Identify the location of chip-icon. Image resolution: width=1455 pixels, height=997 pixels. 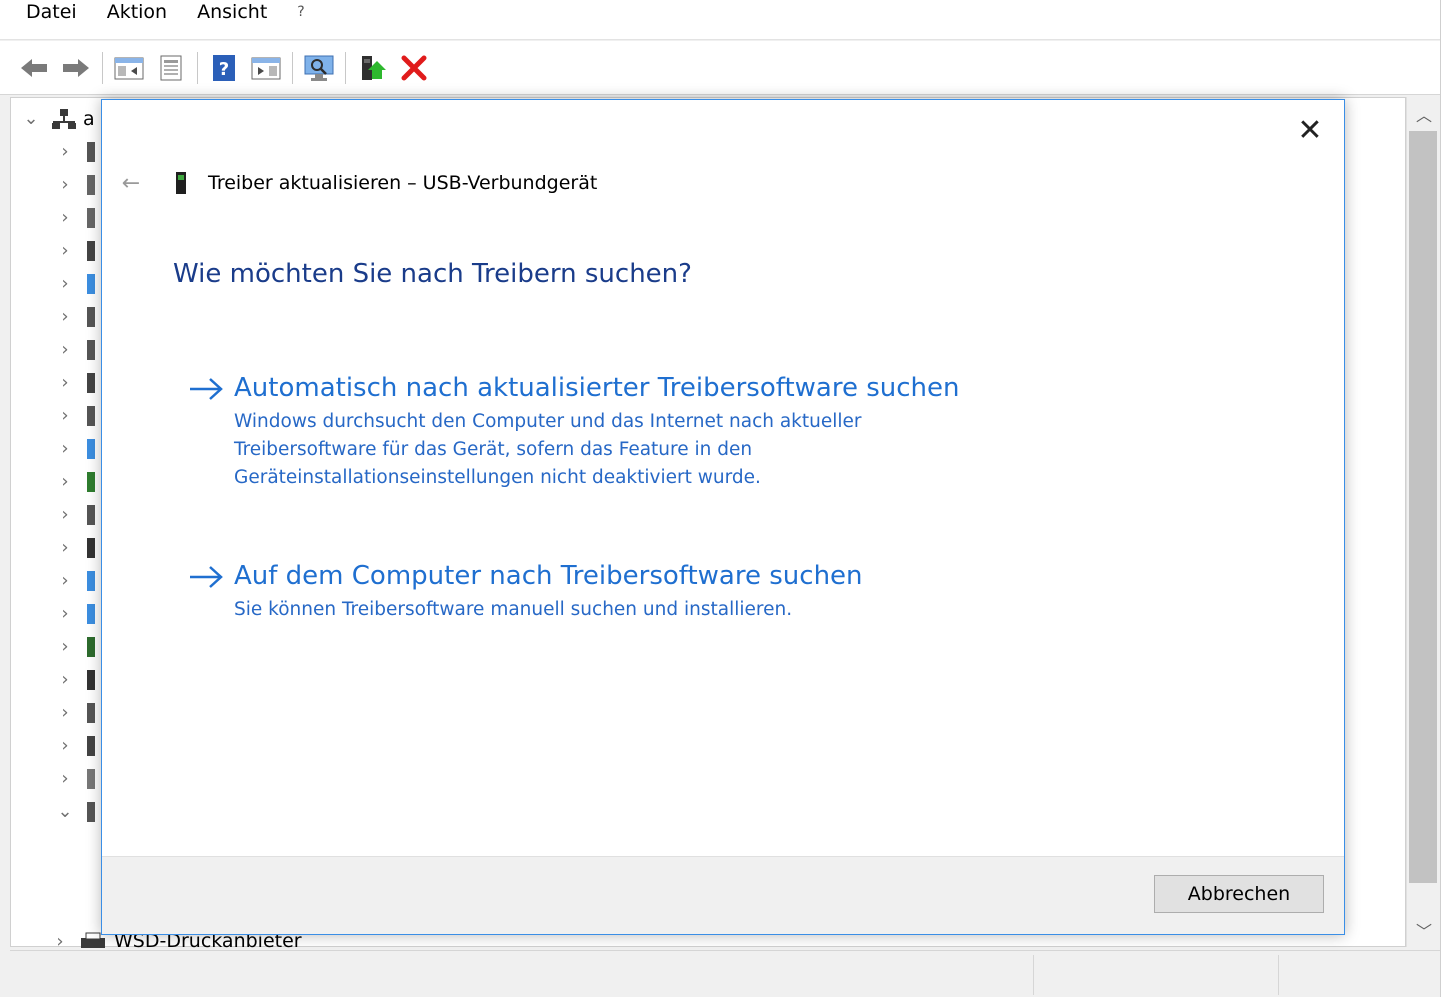
(91, 646).